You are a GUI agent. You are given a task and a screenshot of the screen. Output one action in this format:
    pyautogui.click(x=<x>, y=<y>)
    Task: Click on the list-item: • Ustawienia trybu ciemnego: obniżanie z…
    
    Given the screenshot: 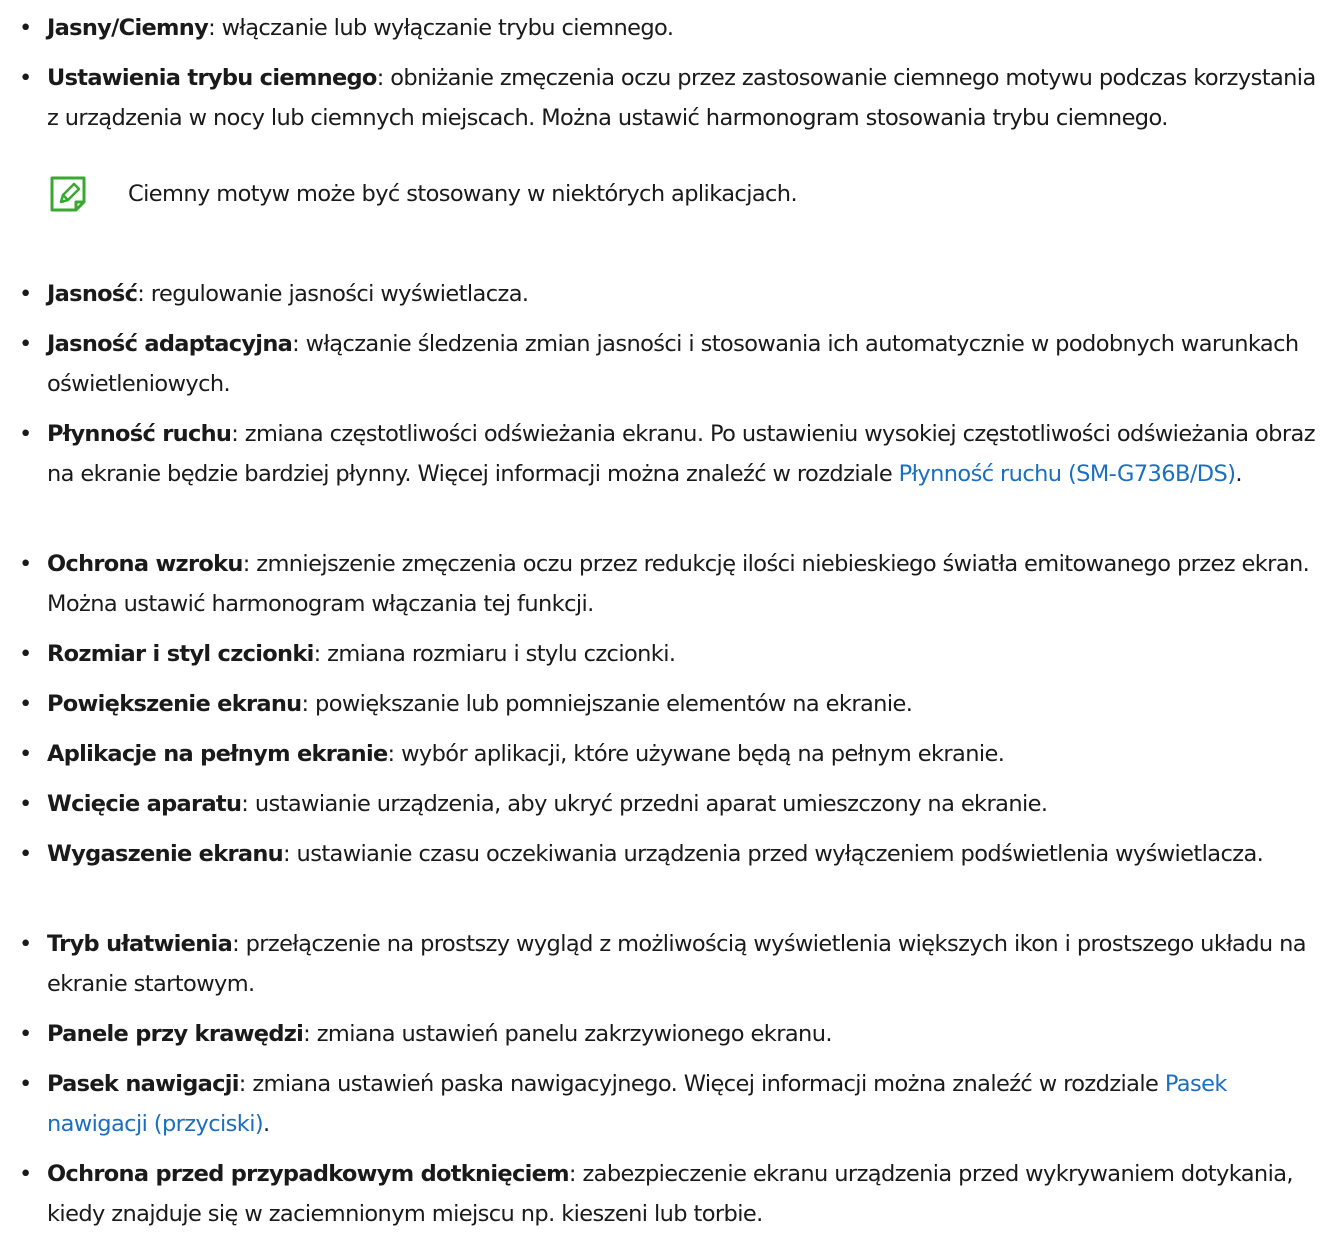 What is the action you would take?
    pyautogui.click(x=660, y=98)
    